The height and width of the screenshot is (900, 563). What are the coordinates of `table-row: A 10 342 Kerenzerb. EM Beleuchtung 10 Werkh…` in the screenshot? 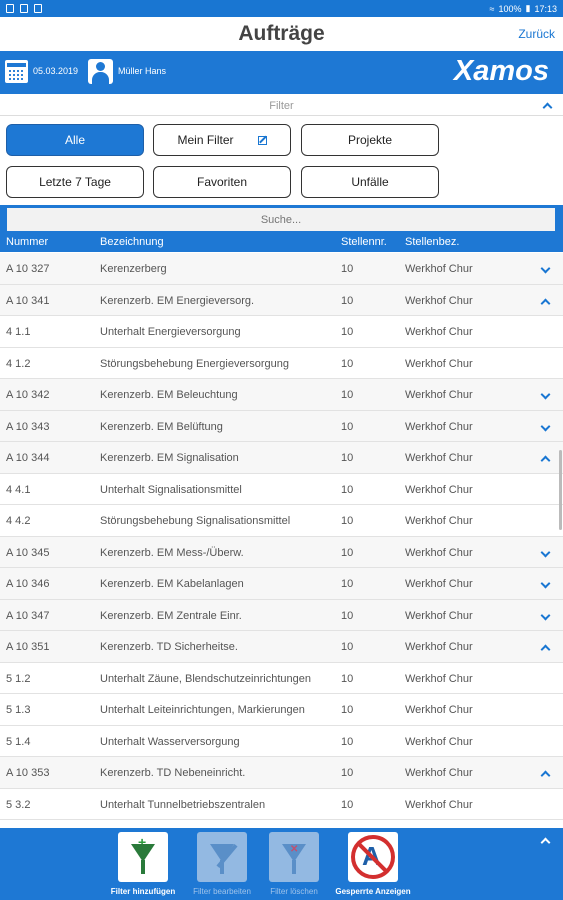 It's located at (281, 395).